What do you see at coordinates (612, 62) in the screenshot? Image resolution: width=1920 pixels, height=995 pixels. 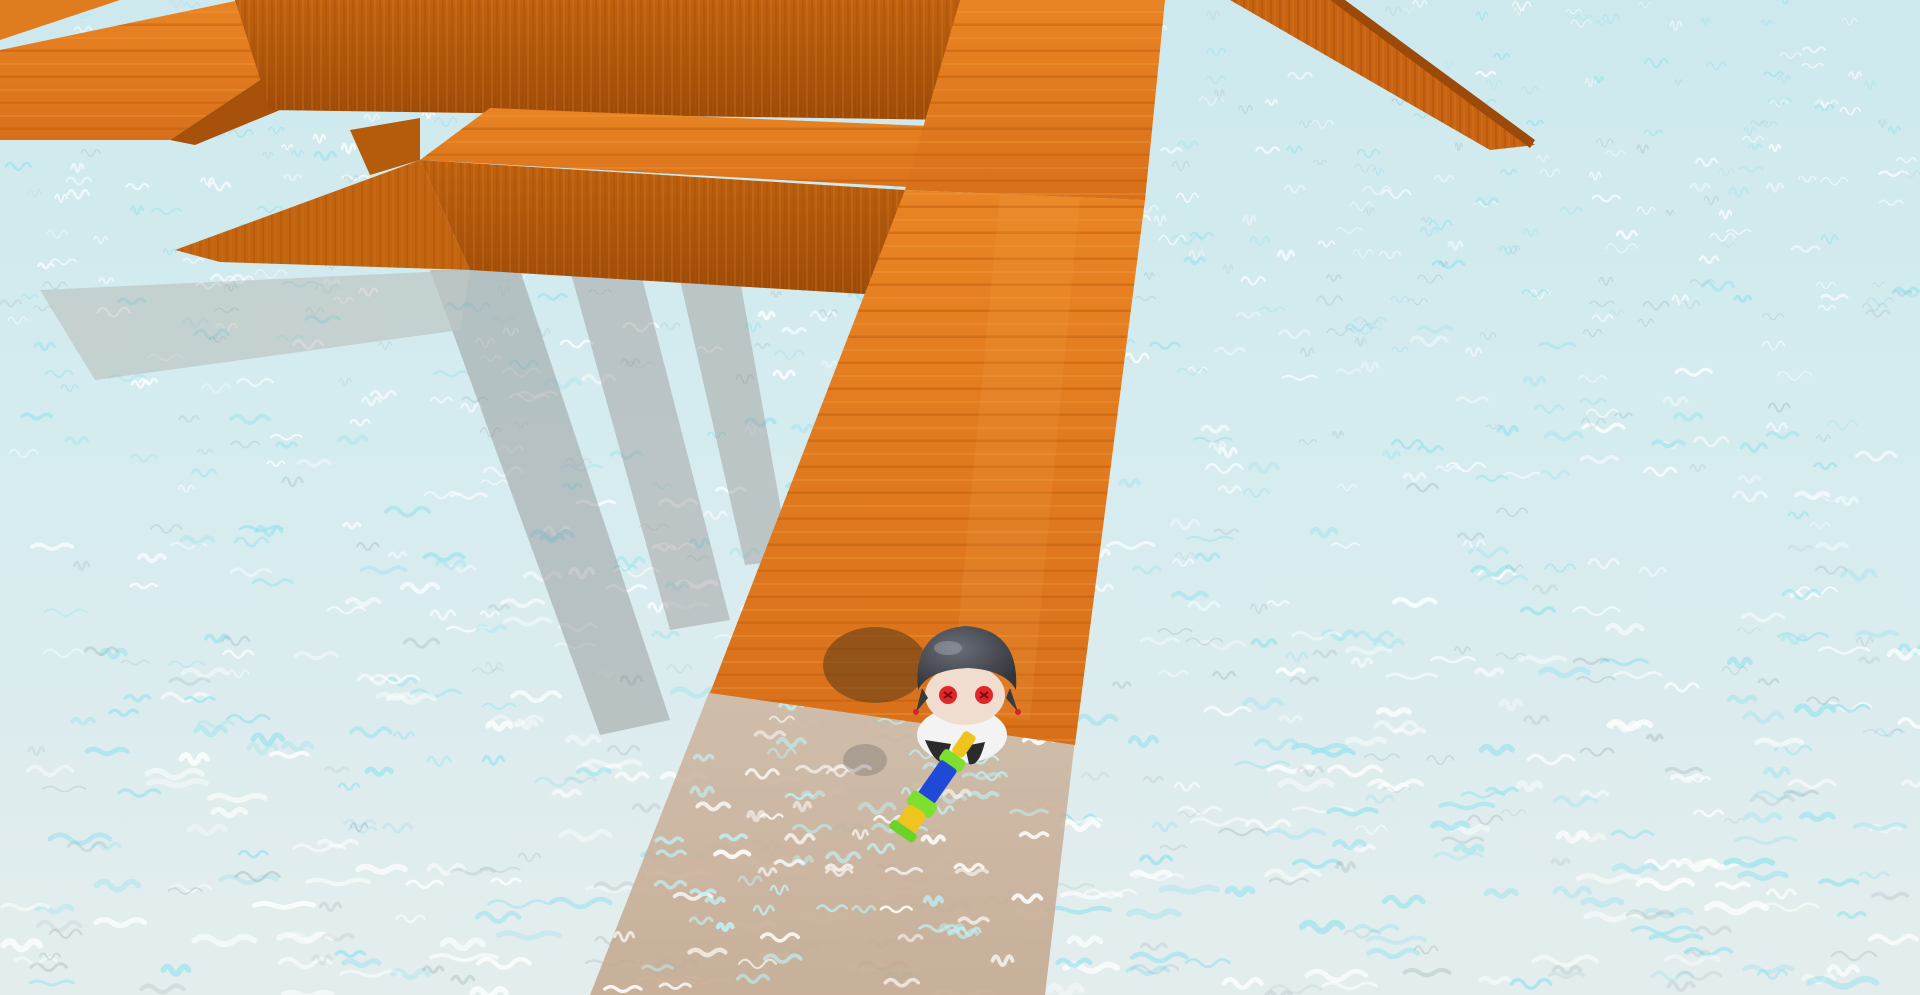 I see `wooden-platform-back` at bounding box center [612, 62].